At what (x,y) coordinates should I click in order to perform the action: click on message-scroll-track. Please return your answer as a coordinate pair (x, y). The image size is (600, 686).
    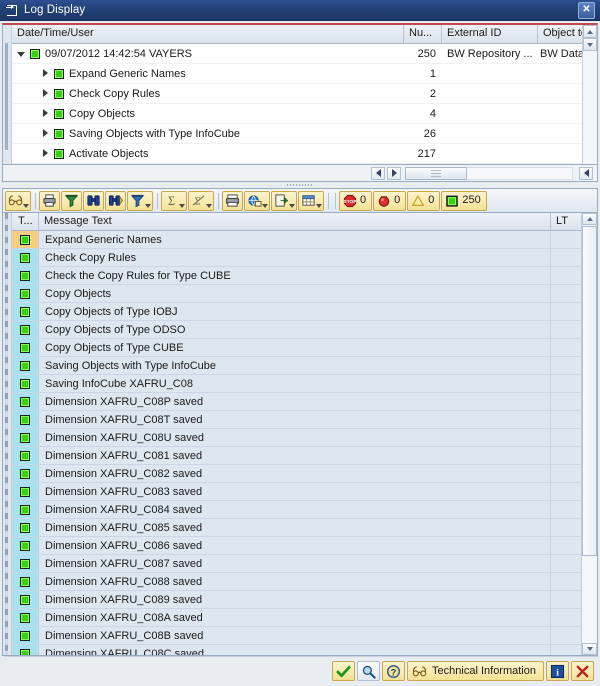
    Looking at the image, I should click on (589, 600).